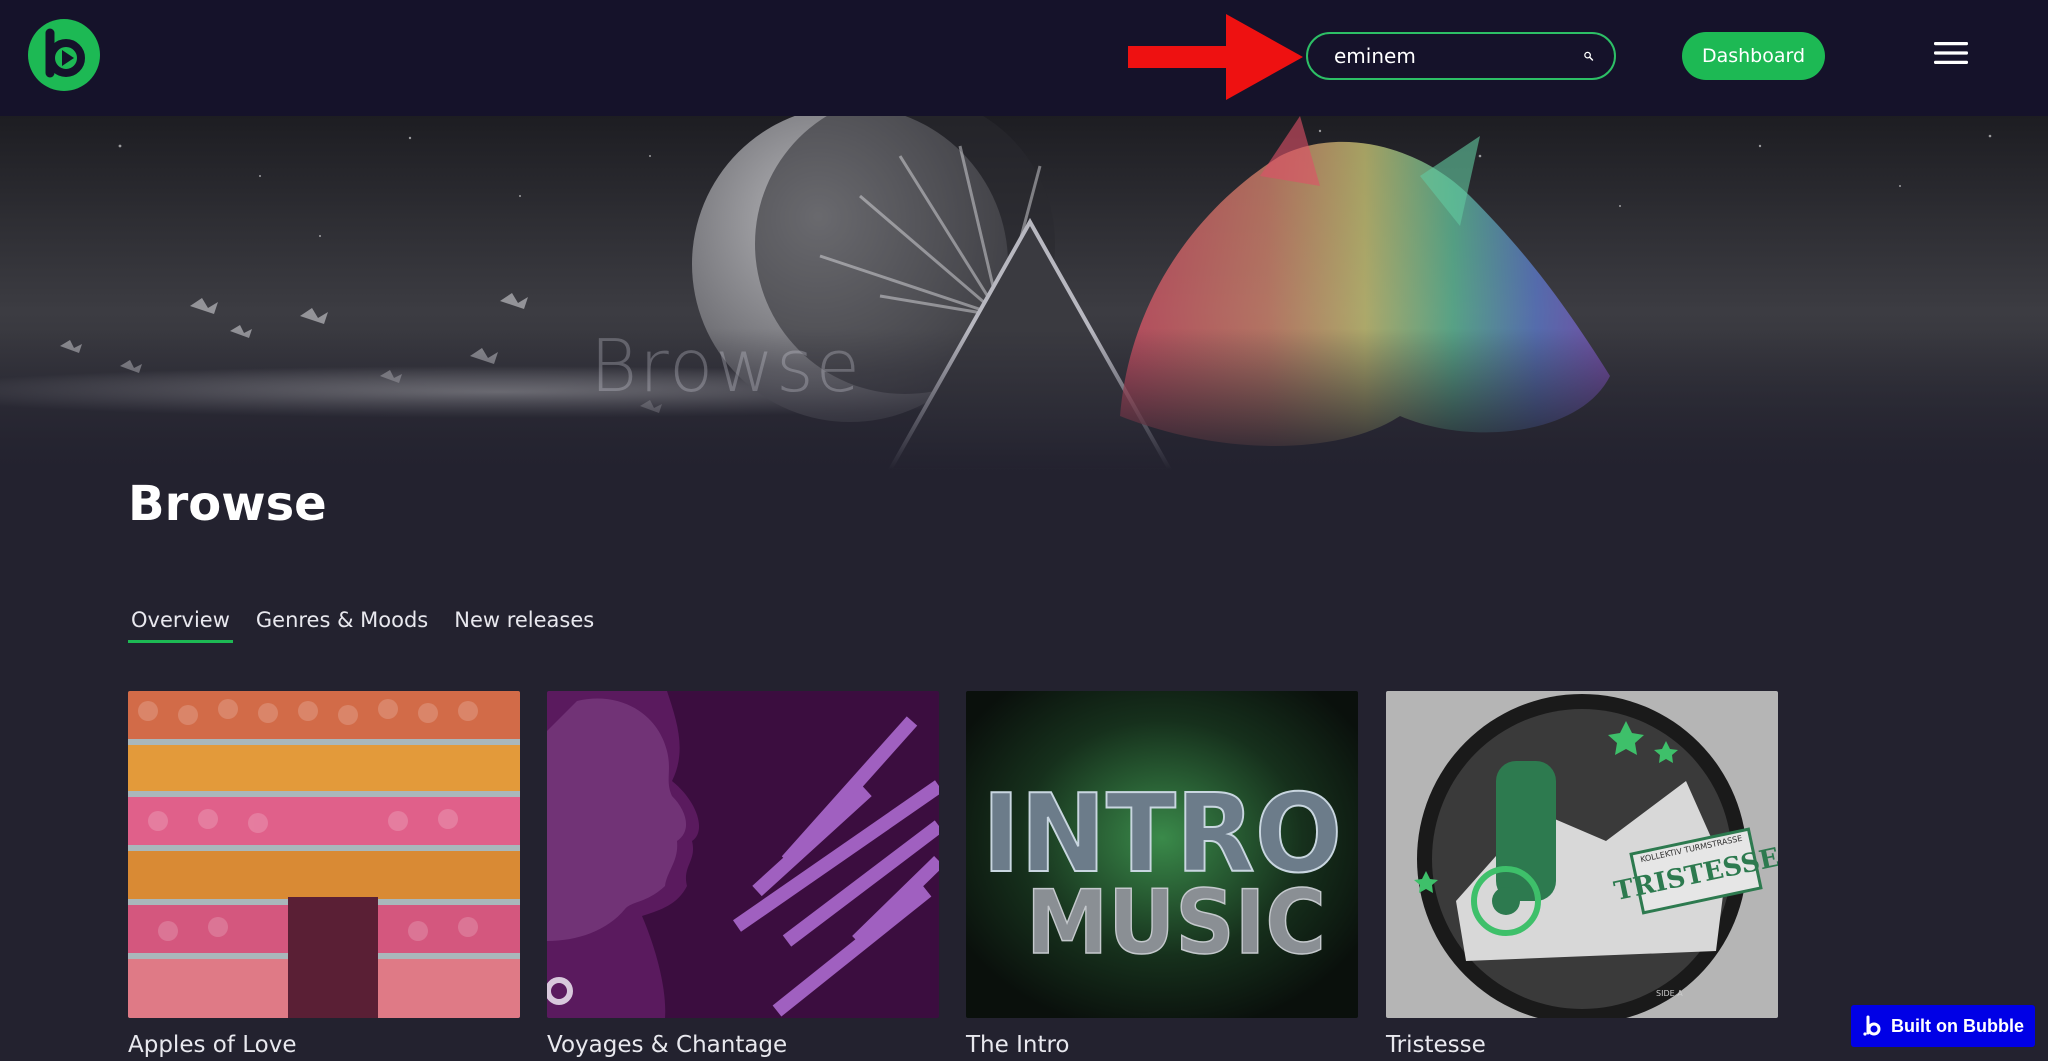 Image resolution: width=2048 pixels, height=1061 pixels. I want to click on side-a-art-text: SIDE A, so click(1669, 993).